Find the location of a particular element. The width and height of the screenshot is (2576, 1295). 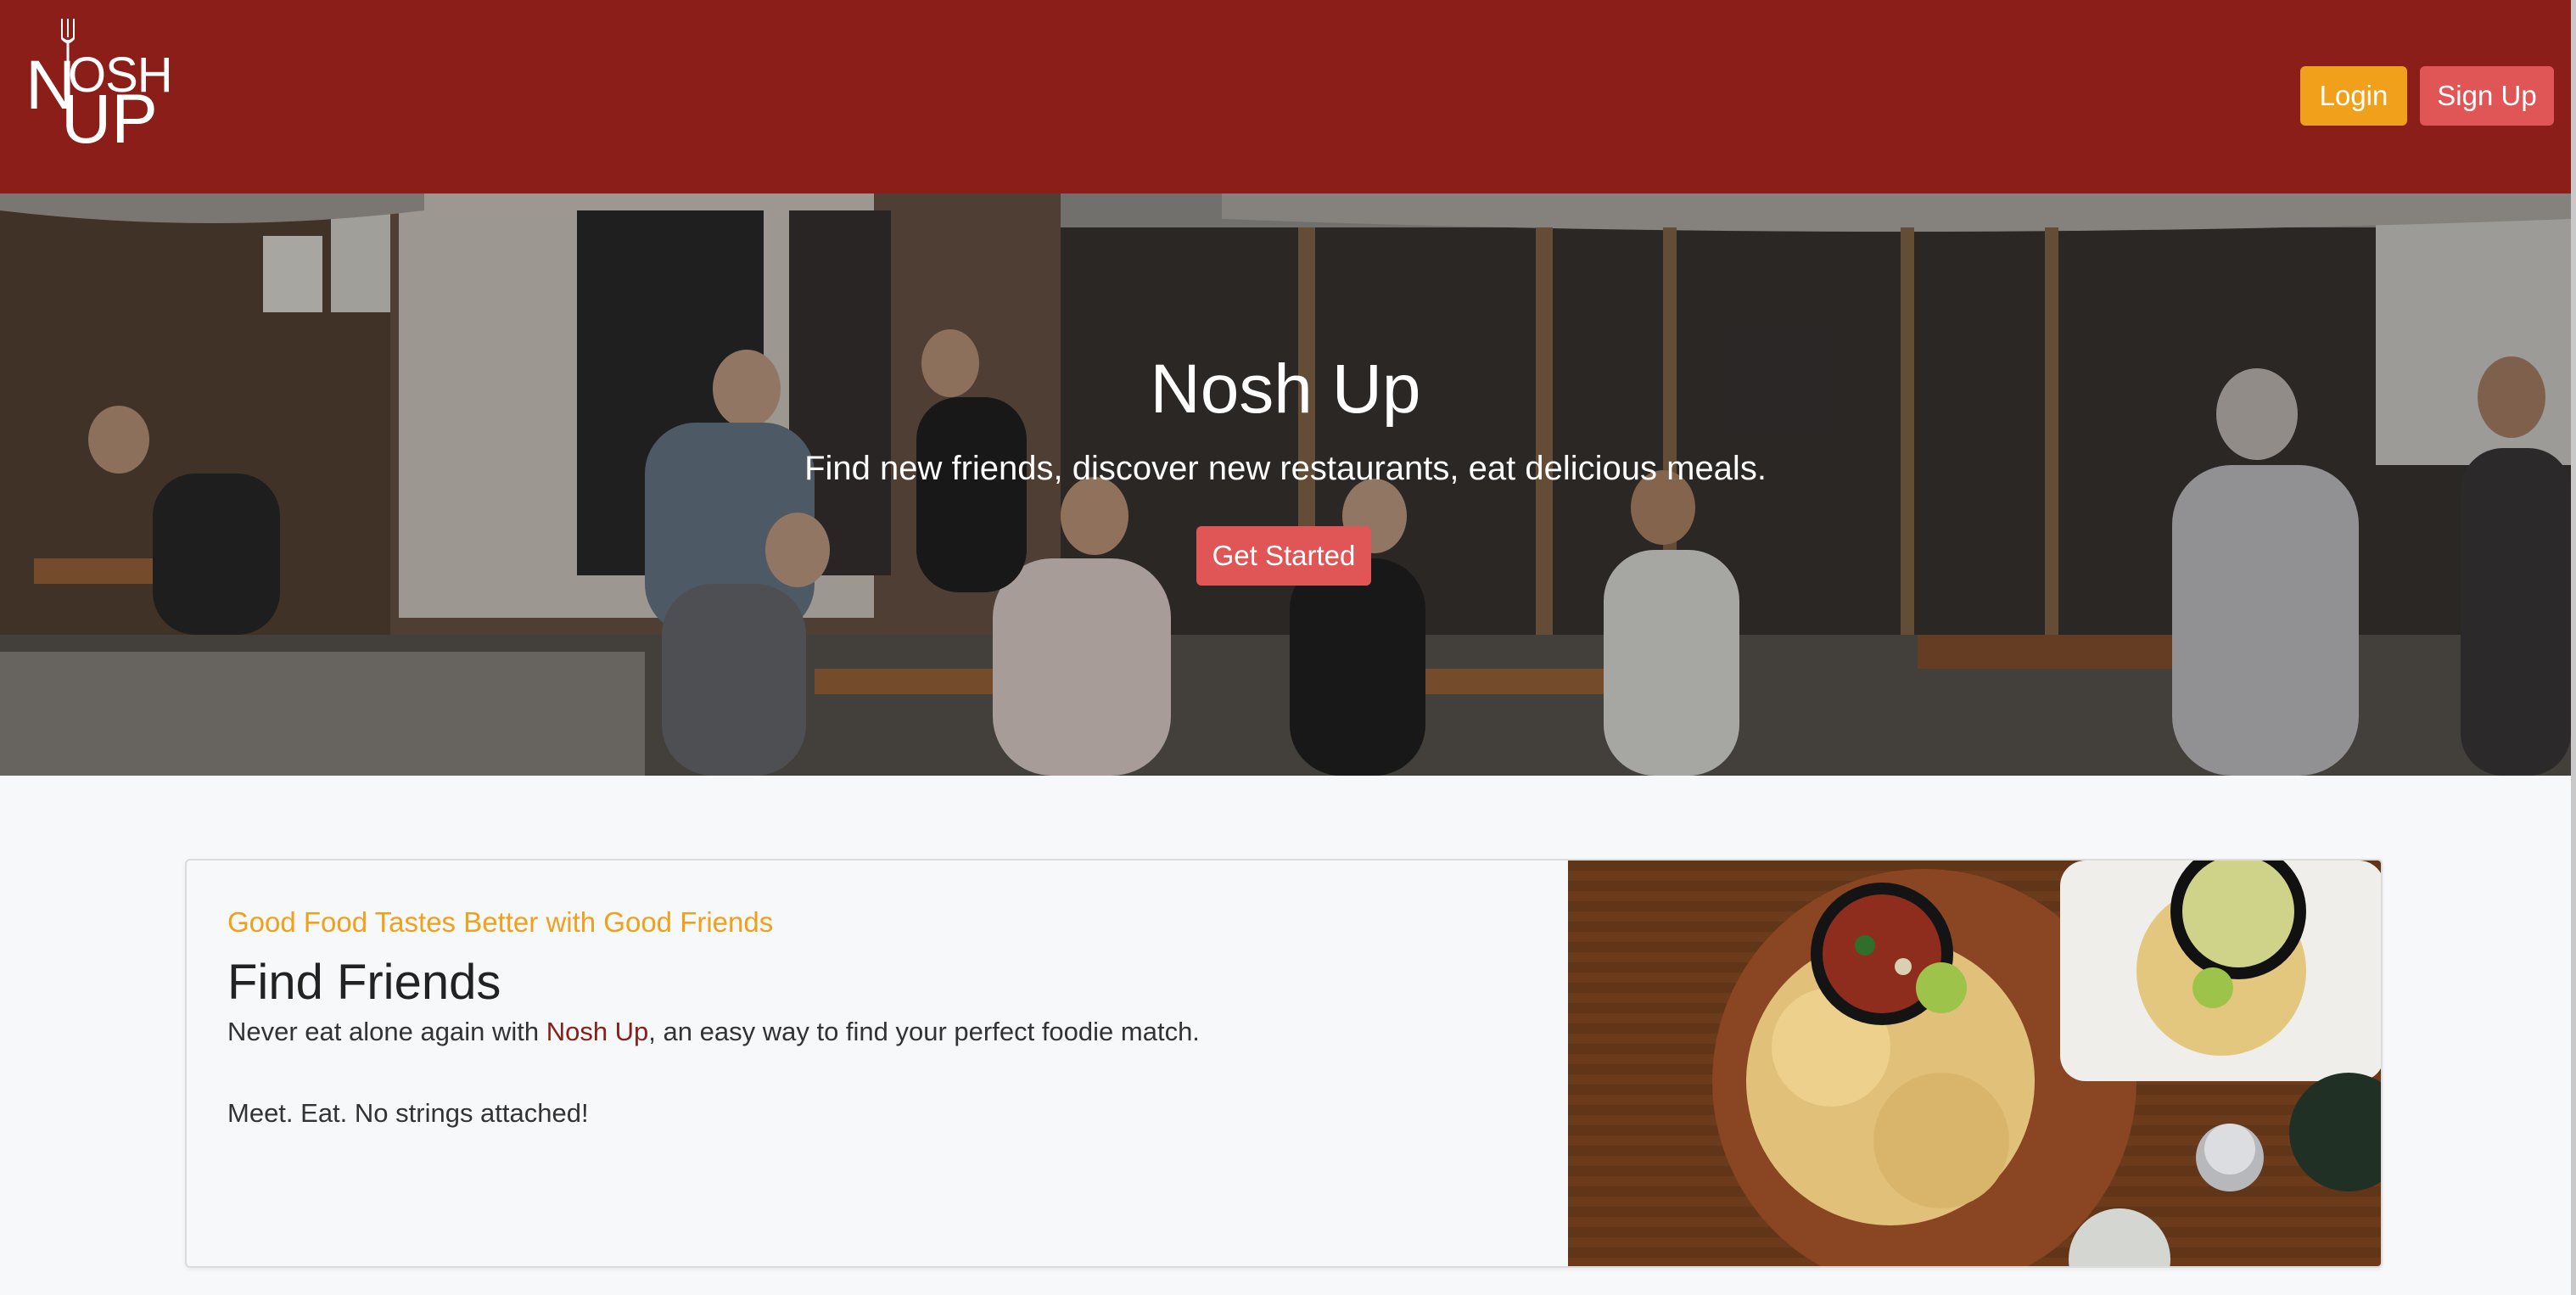

card-slogan: Meet. Eat. No strings attached! is located at coordinates (408, 1113).